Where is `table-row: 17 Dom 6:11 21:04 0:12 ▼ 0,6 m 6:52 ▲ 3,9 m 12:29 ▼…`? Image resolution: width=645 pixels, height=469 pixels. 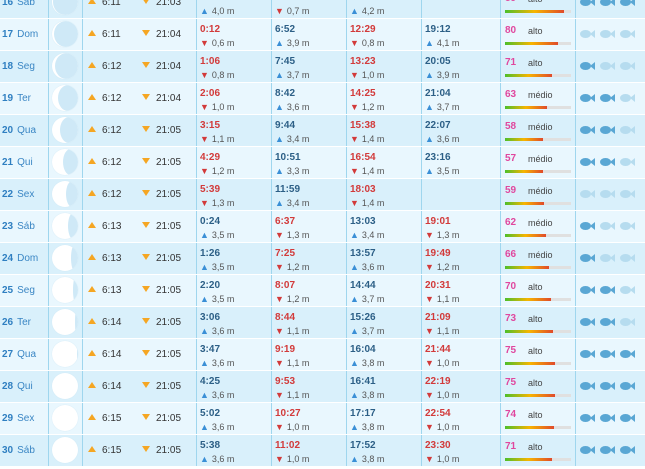
table-row: 17 Dom 6:11 21:04 0:12 ▼ 0,6 m 6:52 ▲ 3,9 m 12:29 ▼… is located at coordinates (322, 35).